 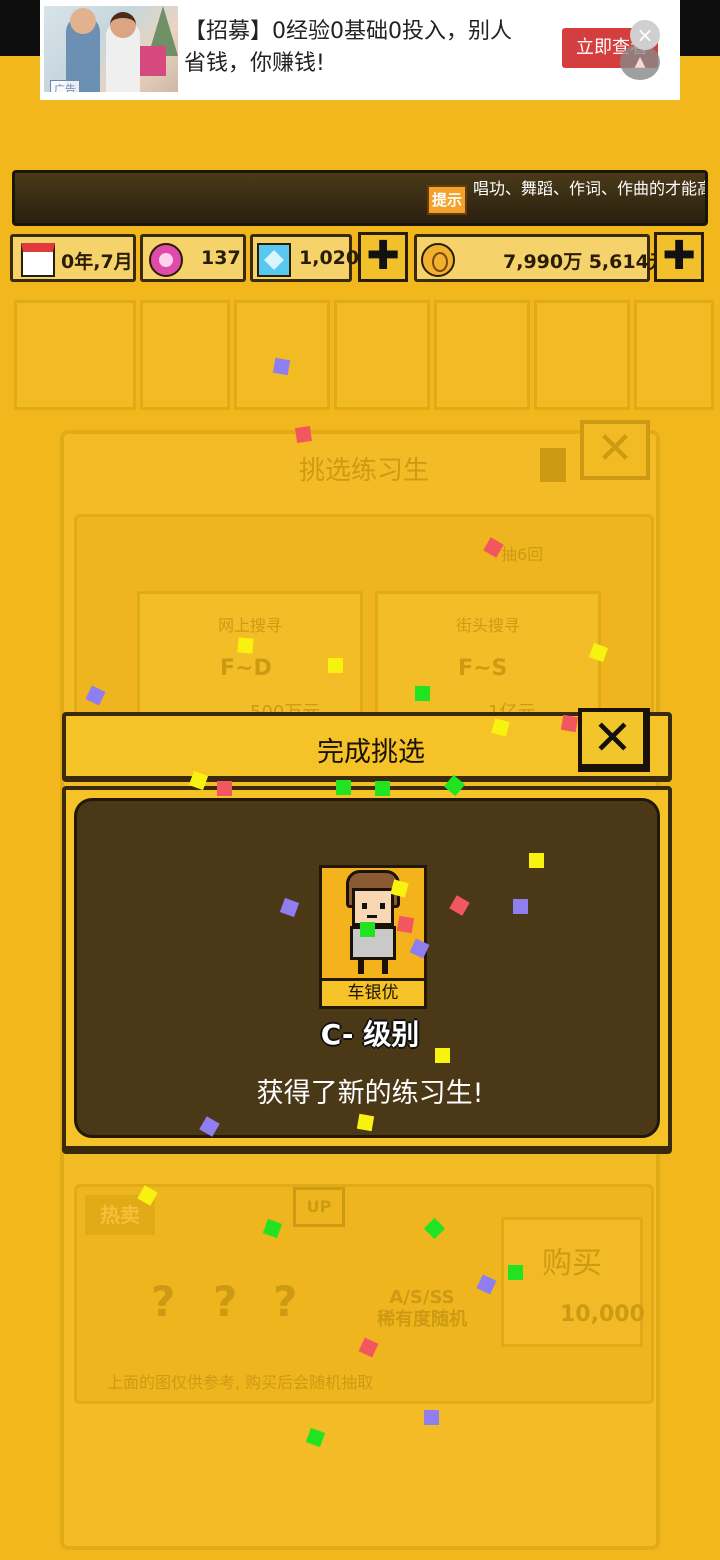 What do you see at coordinates (585, 262) in the screenshot?
I see `money-value: 7,990万 5,614元` at bounding box center [585, 262].